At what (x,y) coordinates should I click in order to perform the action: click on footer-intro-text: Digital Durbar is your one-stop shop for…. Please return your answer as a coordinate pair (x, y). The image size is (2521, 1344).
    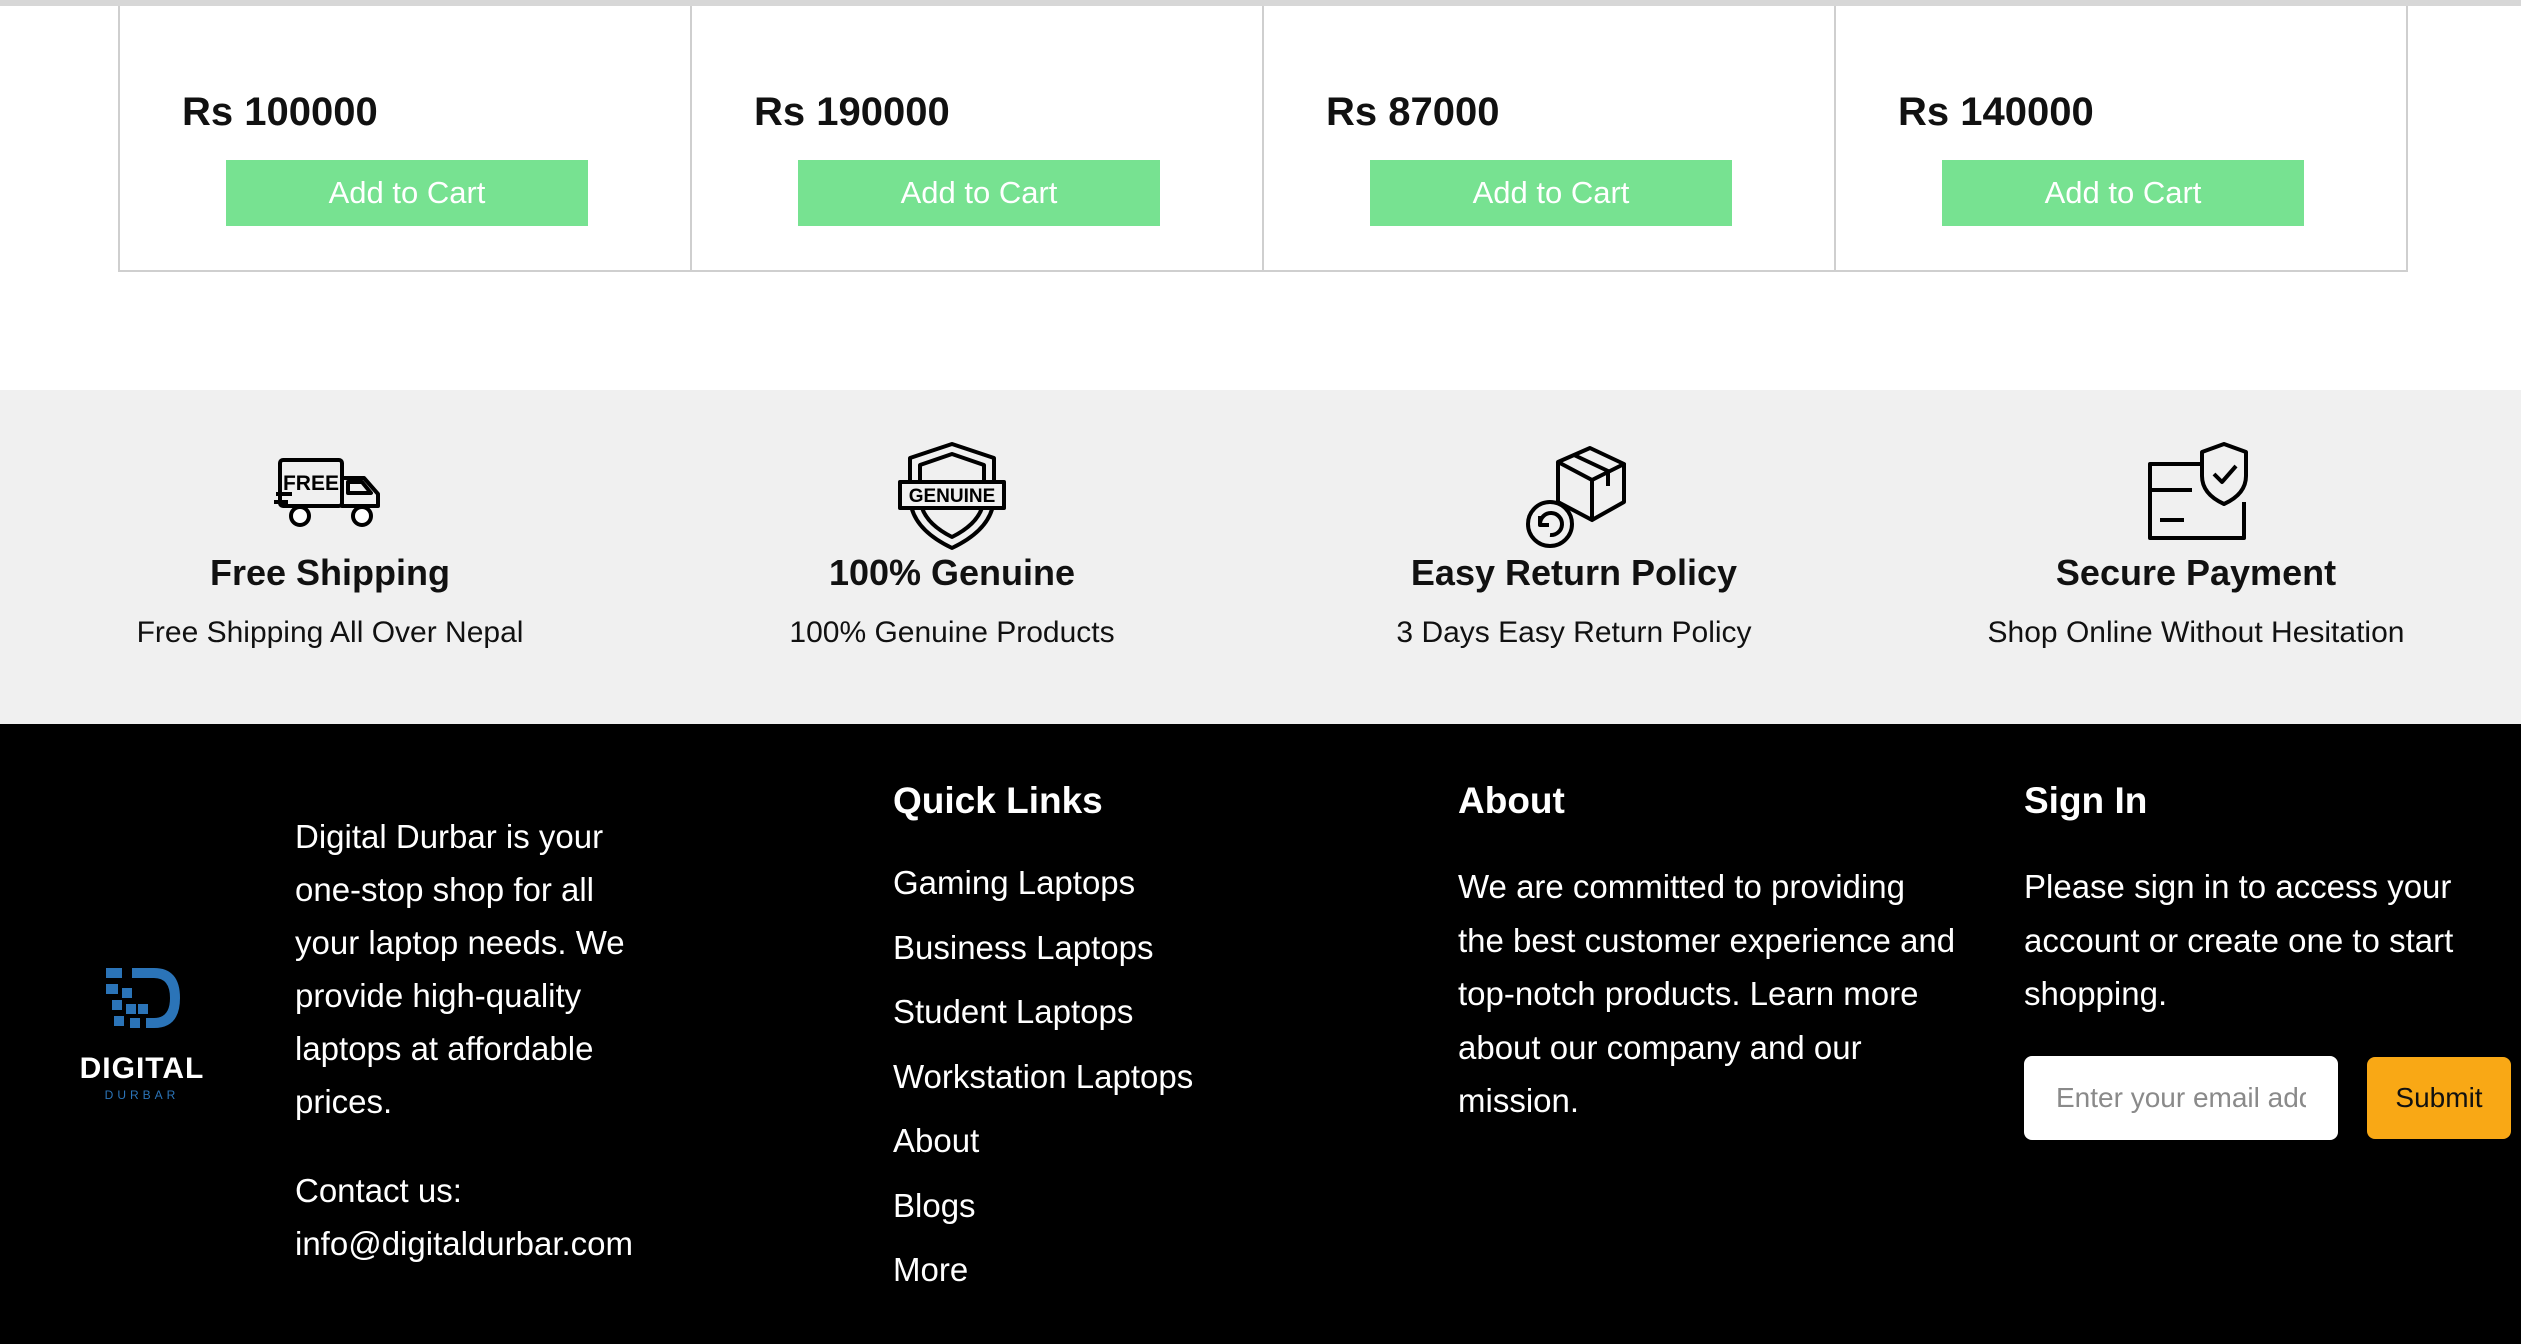
    Looking at the image, I should click on (460, 969).